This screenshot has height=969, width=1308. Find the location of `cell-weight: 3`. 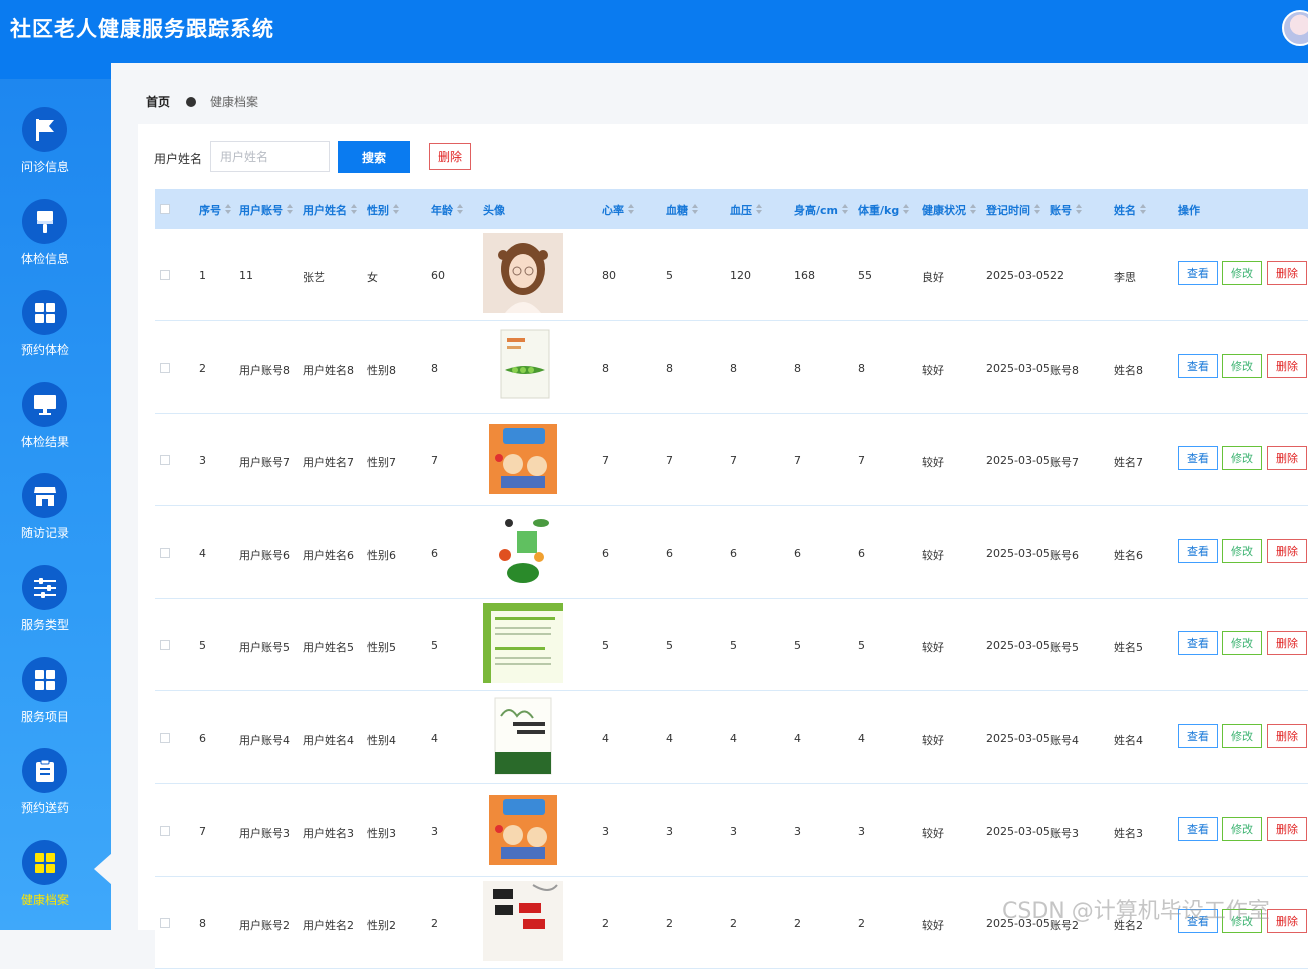

cell-weight: 3 is located at coordinates (861, 831).